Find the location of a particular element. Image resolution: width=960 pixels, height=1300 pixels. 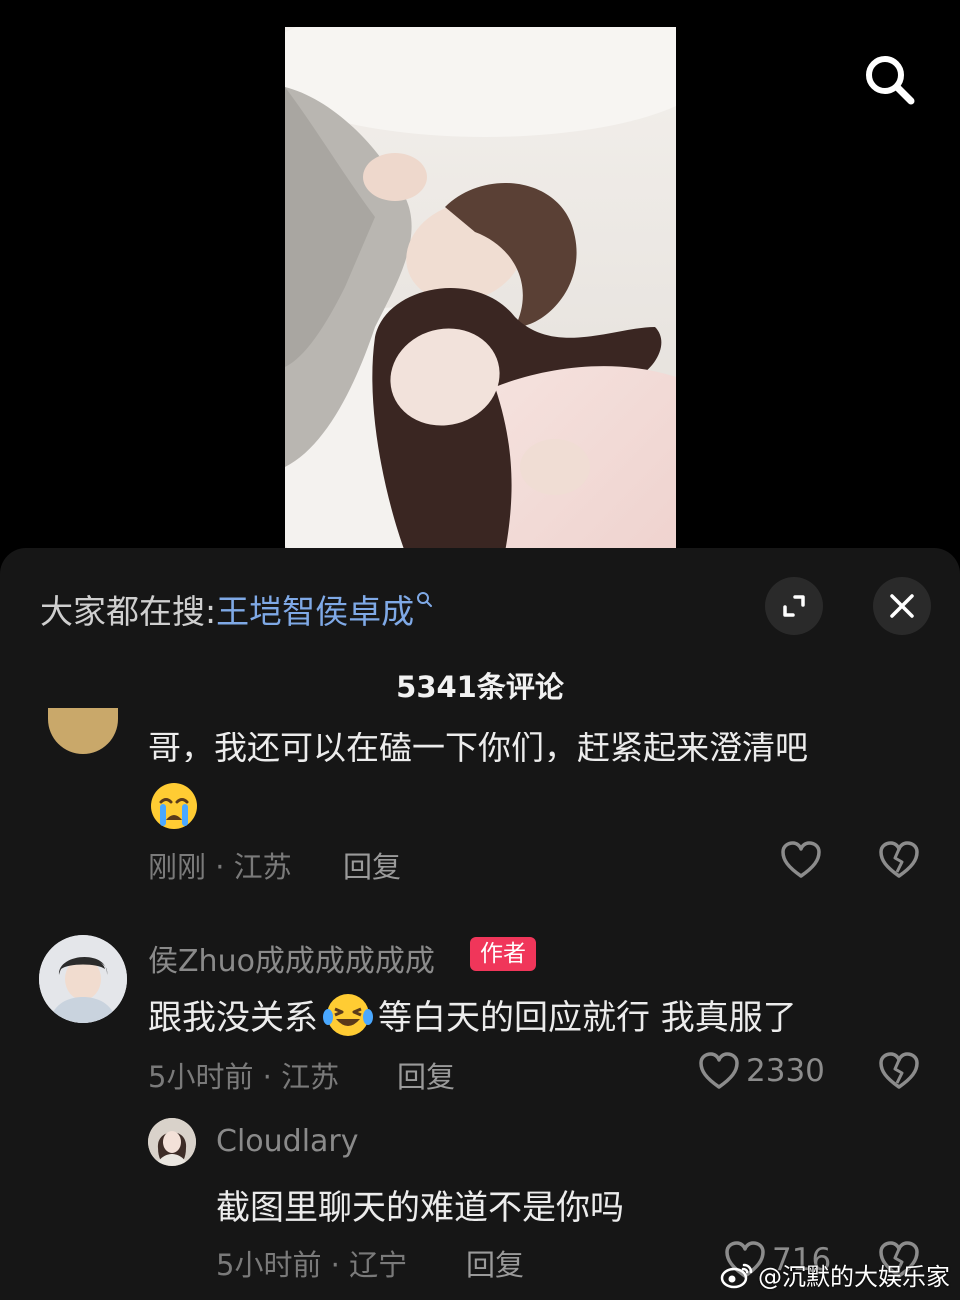

like-button: 2330 is located at coordinates (761, 1071).